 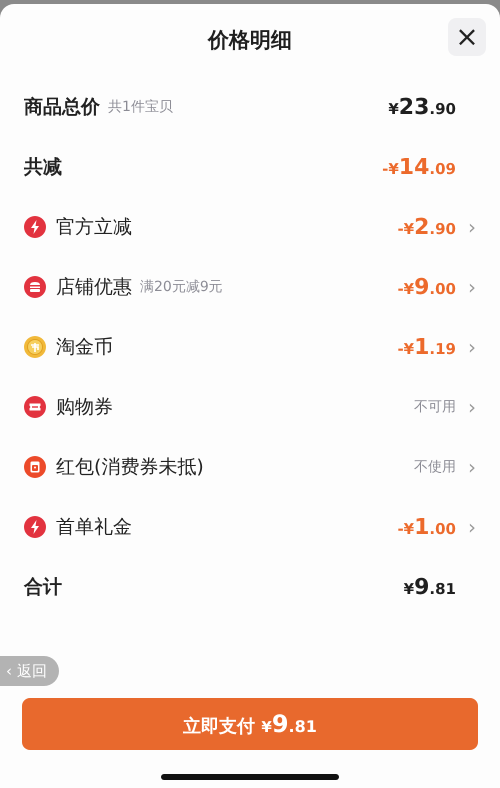 What do you see at coordinates (84, 407) in the screenshot?
I see `row-label: 购物券` at bounding box center [84, 407].